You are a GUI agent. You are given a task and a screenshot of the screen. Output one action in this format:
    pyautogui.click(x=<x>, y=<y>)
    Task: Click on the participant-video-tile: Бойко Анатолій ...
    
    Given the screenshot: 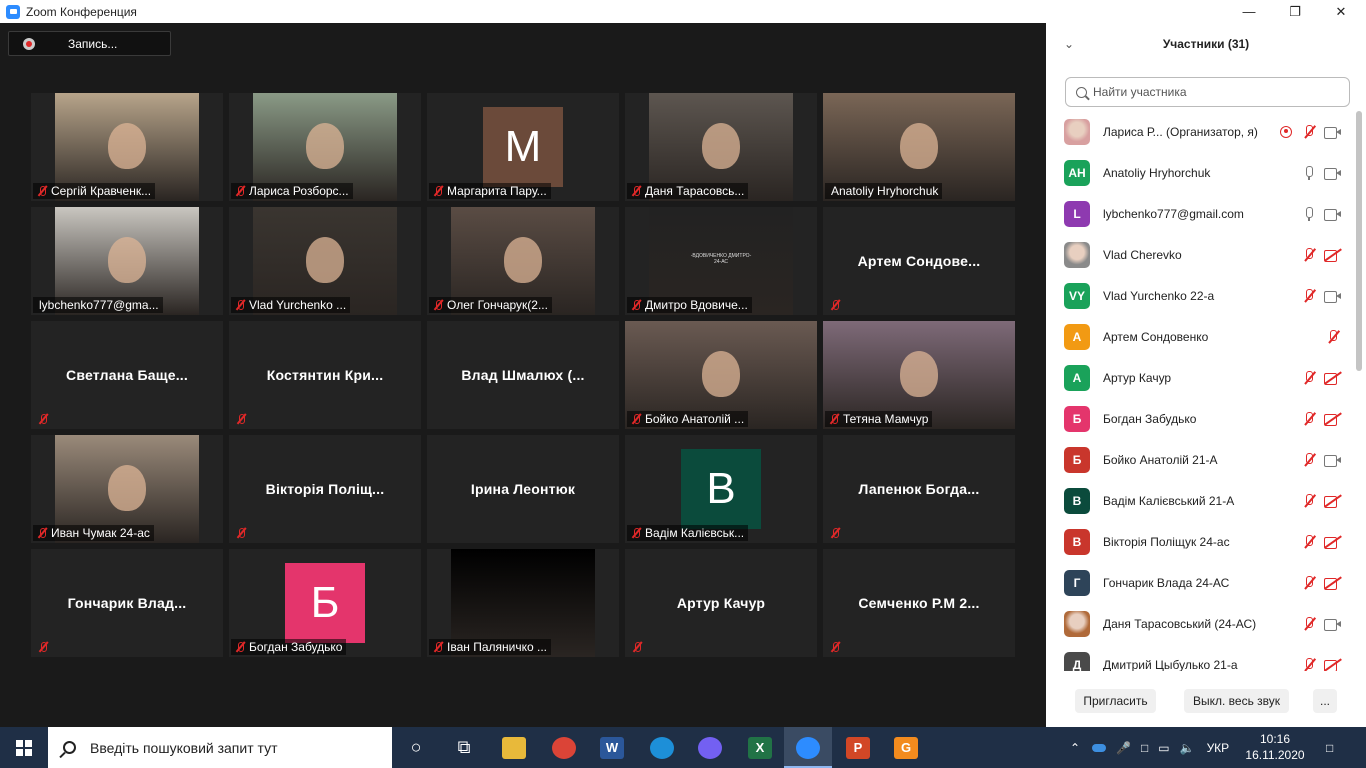 What is the action you would take?
    pyautogui.click(x=721, y=375)
    